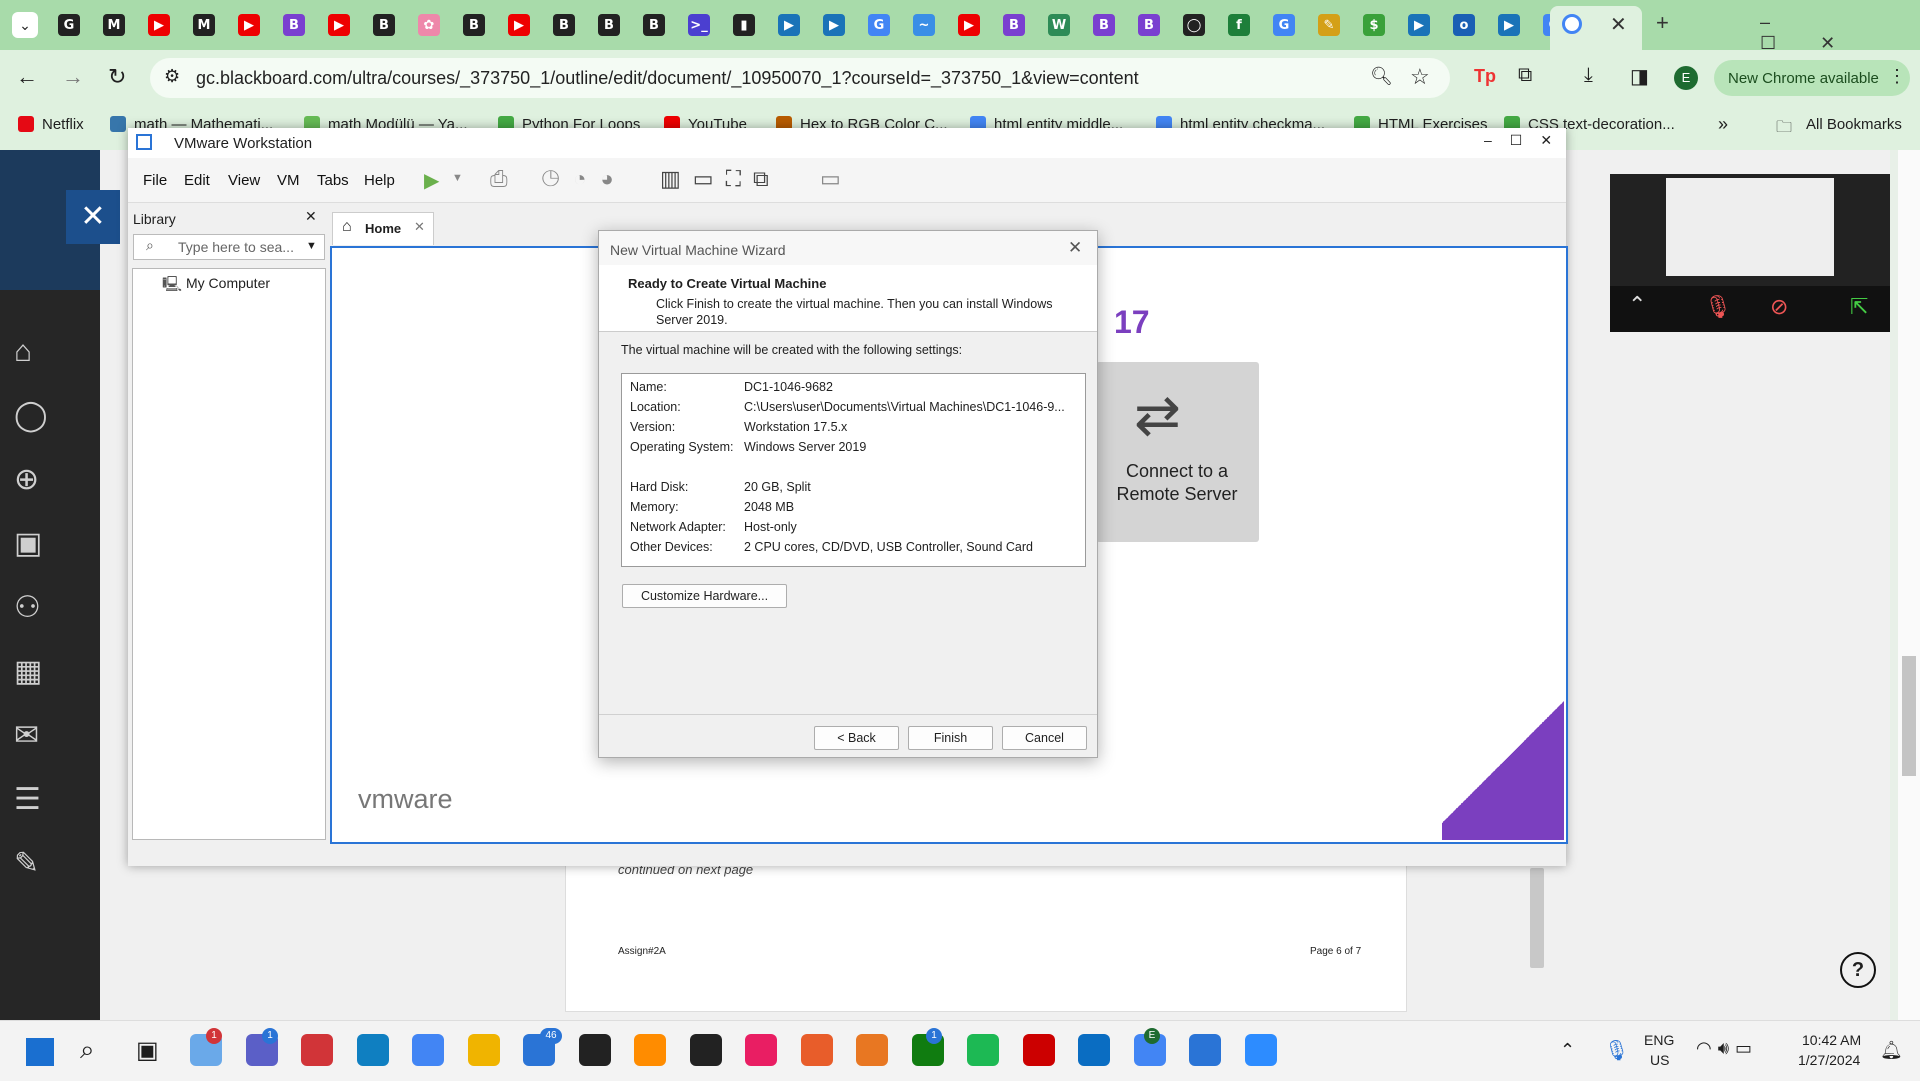 The width and height of the screenshot is (1920, 1081). What do you see at coordinates (856, 738) in the screenshot?
I see `back-button: < Back` at bounding box center [856, 738].